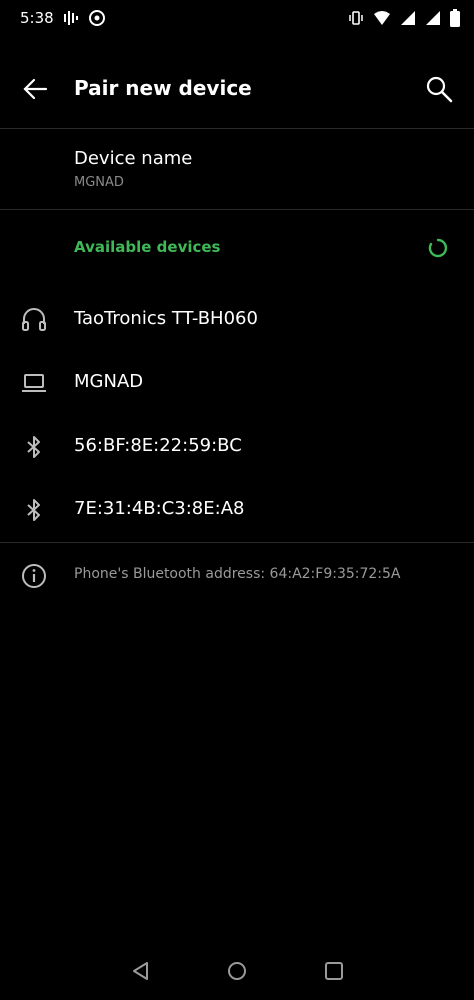  Describe the element at coordinates (237, 383) in the screenshot. I see `device-item-mgnad: MGNAD` at that location.